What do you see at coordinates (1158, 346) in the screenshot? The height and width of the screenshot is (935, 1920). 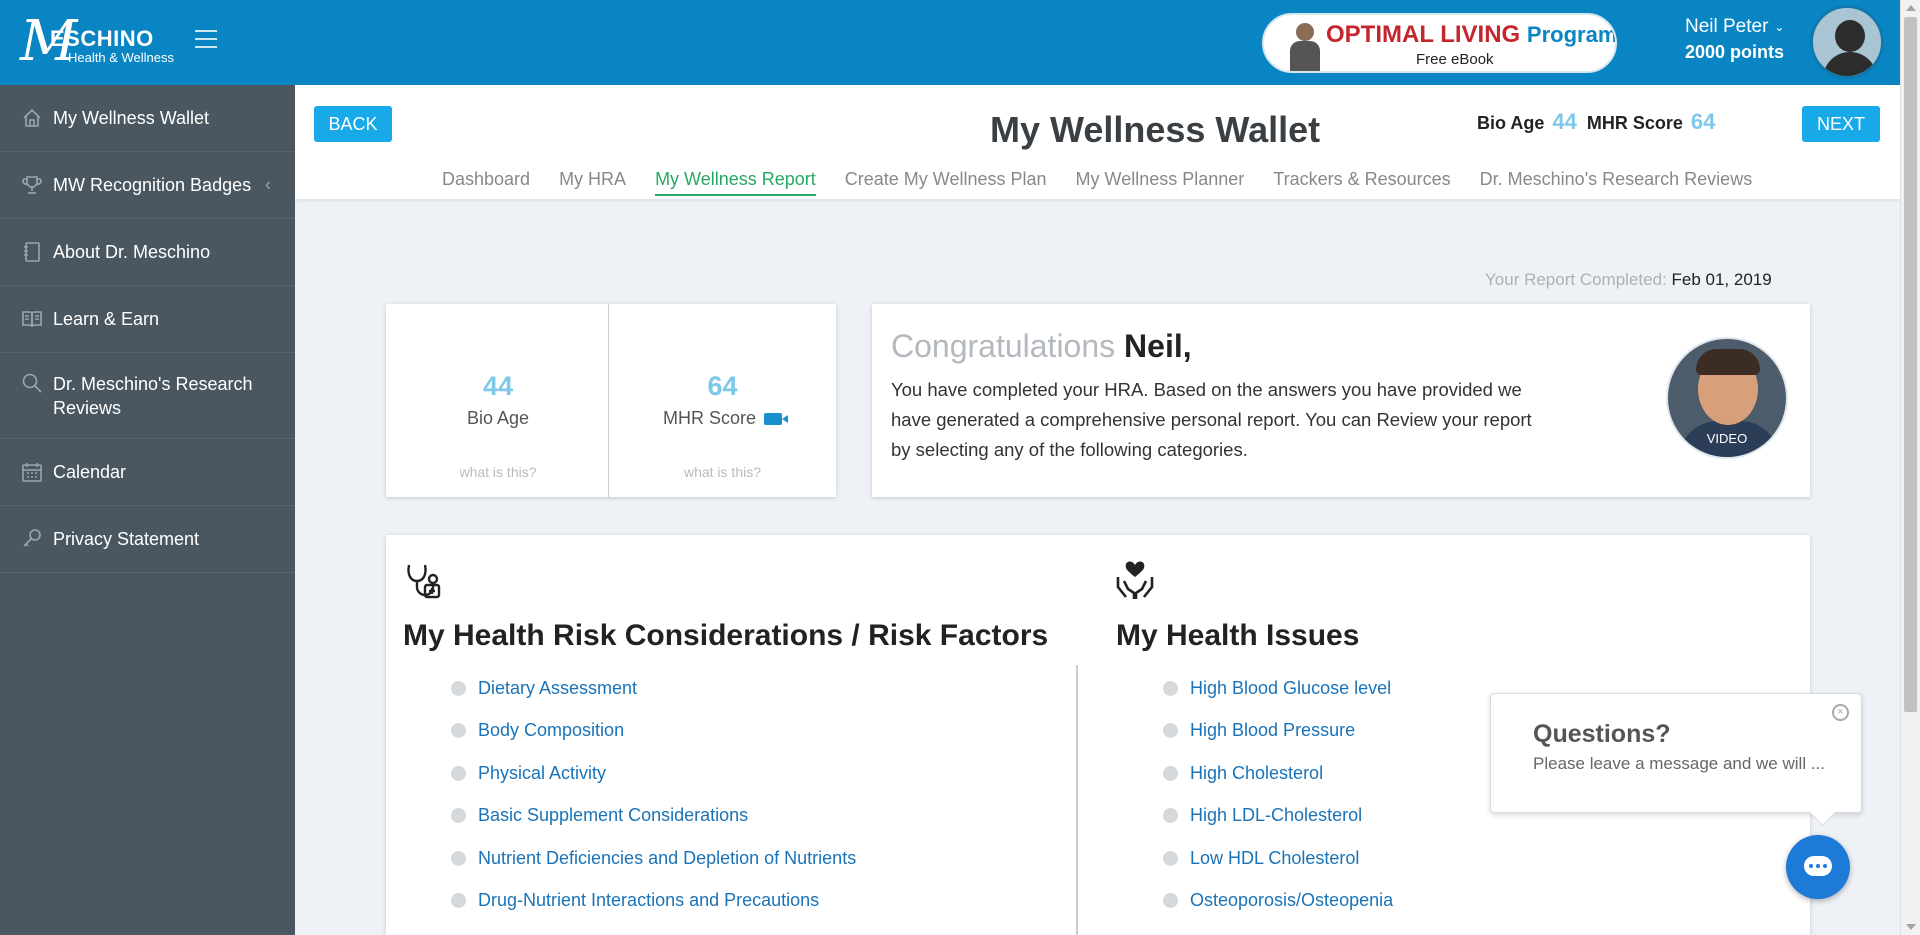 I see `congratulations-name: Neil,` at bounding box center [1158, 346].